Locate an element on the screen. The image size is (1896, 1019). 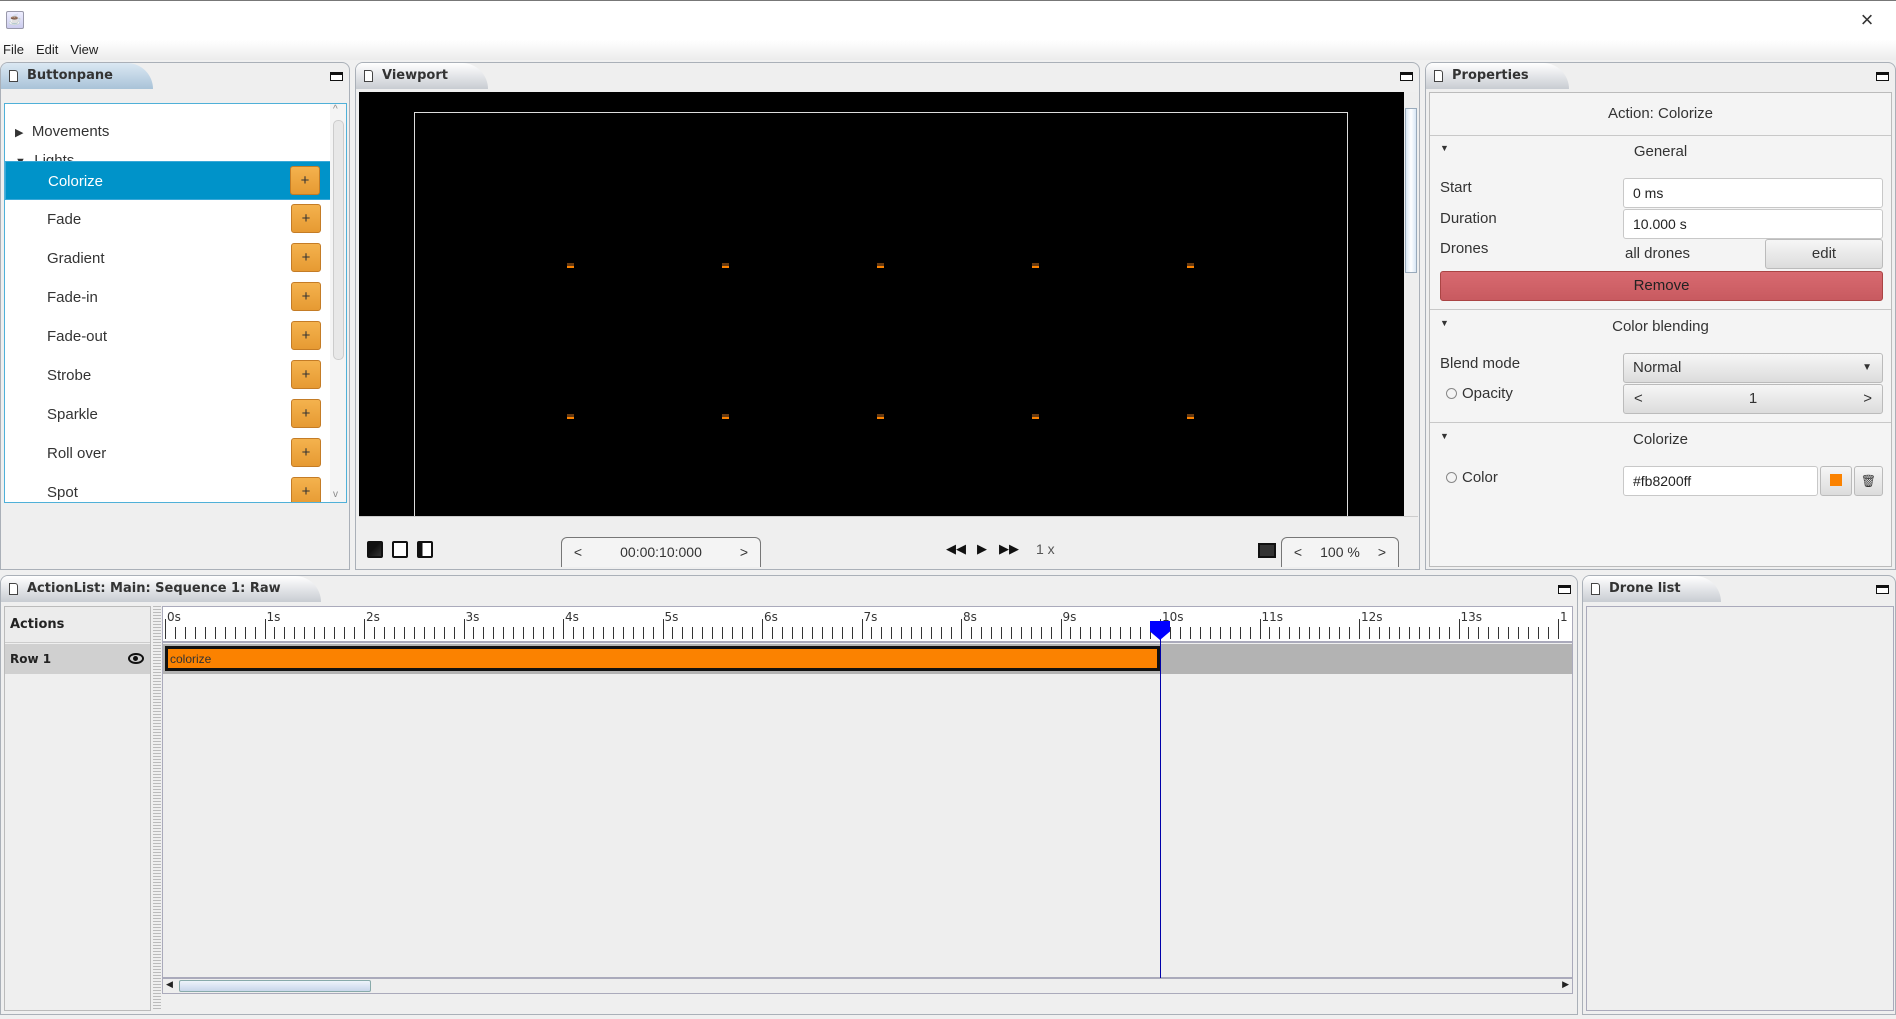
tab-dronelist: Drone list is located at coordinates (1652, 589).